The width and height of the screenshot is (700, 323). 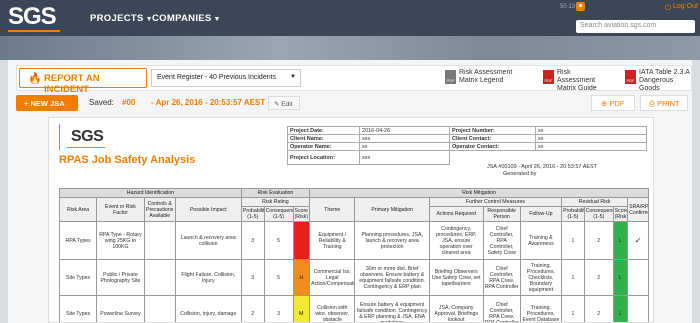 I want to click on cell-event: Public / Private Photography Site, so click(x=120, y=277).